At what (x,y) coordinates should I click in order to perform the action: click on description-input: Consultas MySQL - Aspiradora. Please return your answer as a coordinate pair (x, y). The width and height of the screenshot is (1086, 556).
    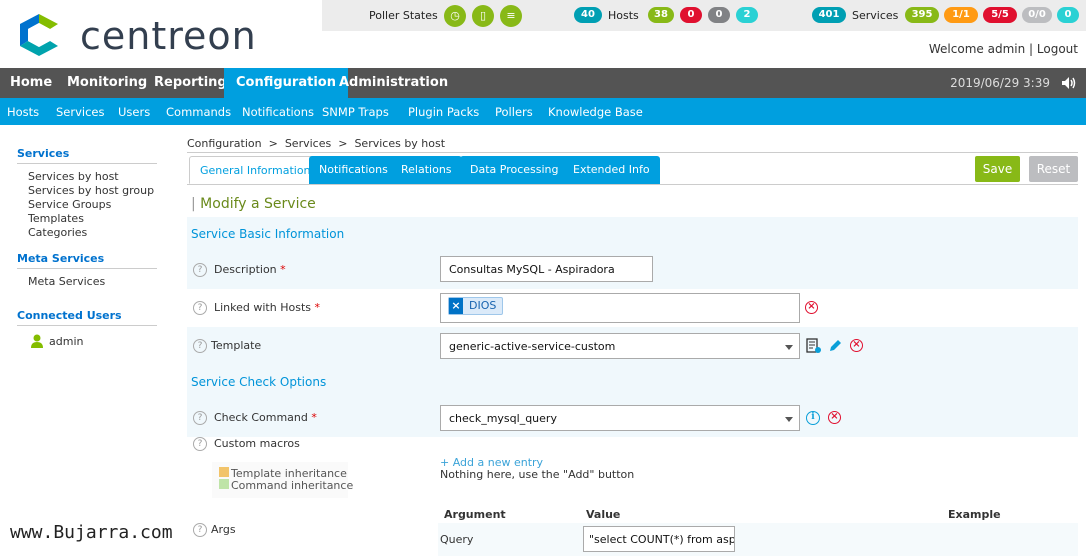
    Looking at the image, I should click on (546, 269).